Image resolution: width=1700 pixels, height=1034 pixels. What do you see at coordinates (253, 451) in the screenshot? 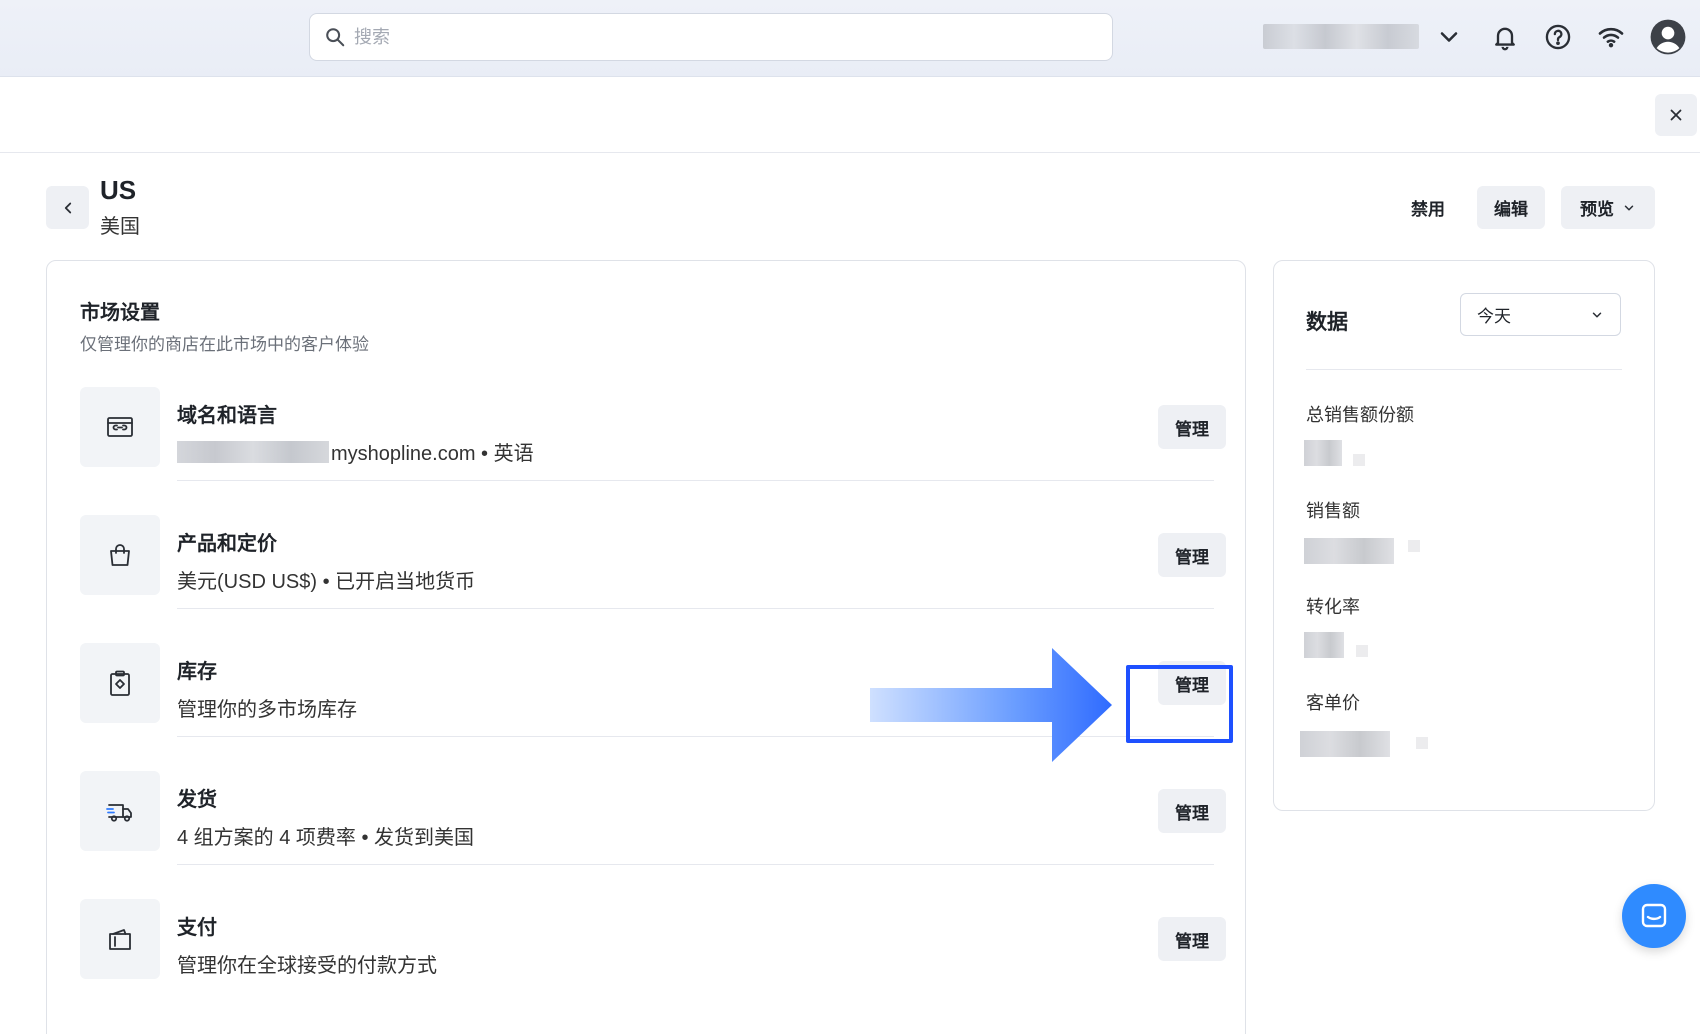
I see `domain-prefix-redacted` at bounding box center [253, 451].